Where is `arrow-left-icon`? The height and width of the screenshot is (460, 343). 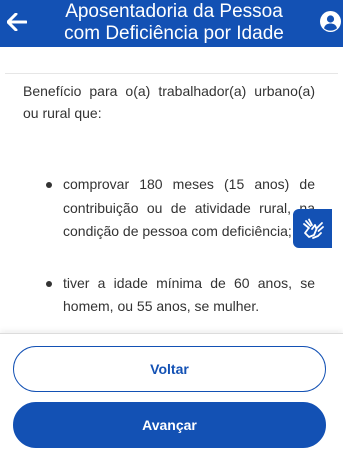
arrow-left-icon is located at coordinates (17, 22).